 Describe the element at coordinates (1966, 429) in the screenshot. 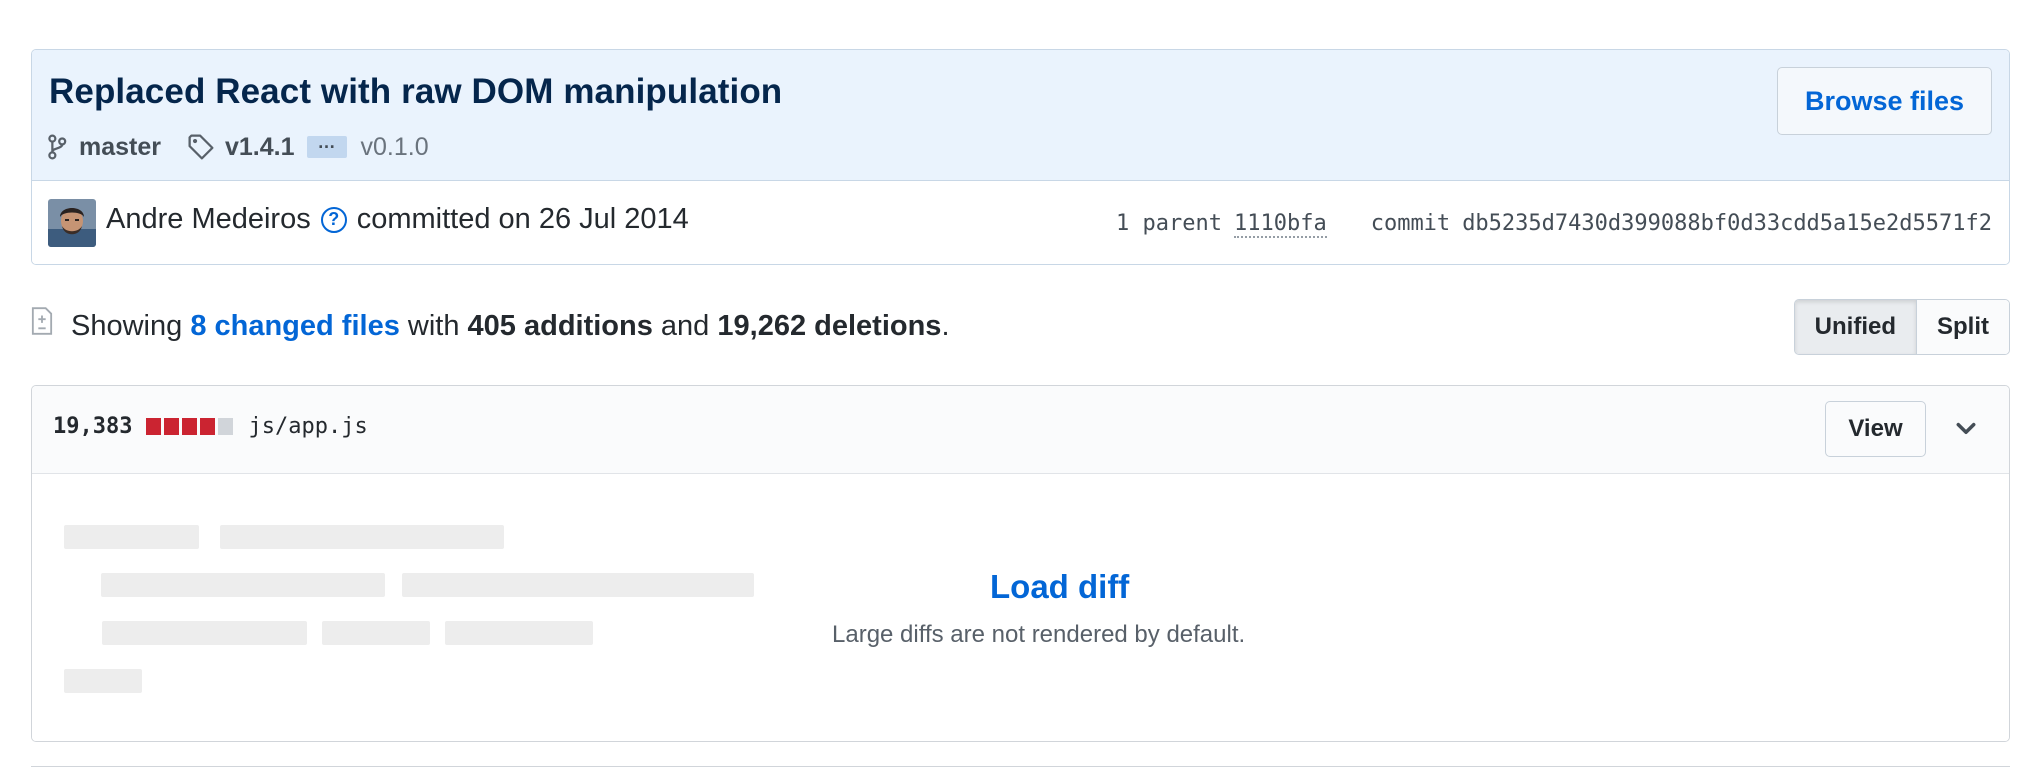

I see `chevron-down-icon` at that location.